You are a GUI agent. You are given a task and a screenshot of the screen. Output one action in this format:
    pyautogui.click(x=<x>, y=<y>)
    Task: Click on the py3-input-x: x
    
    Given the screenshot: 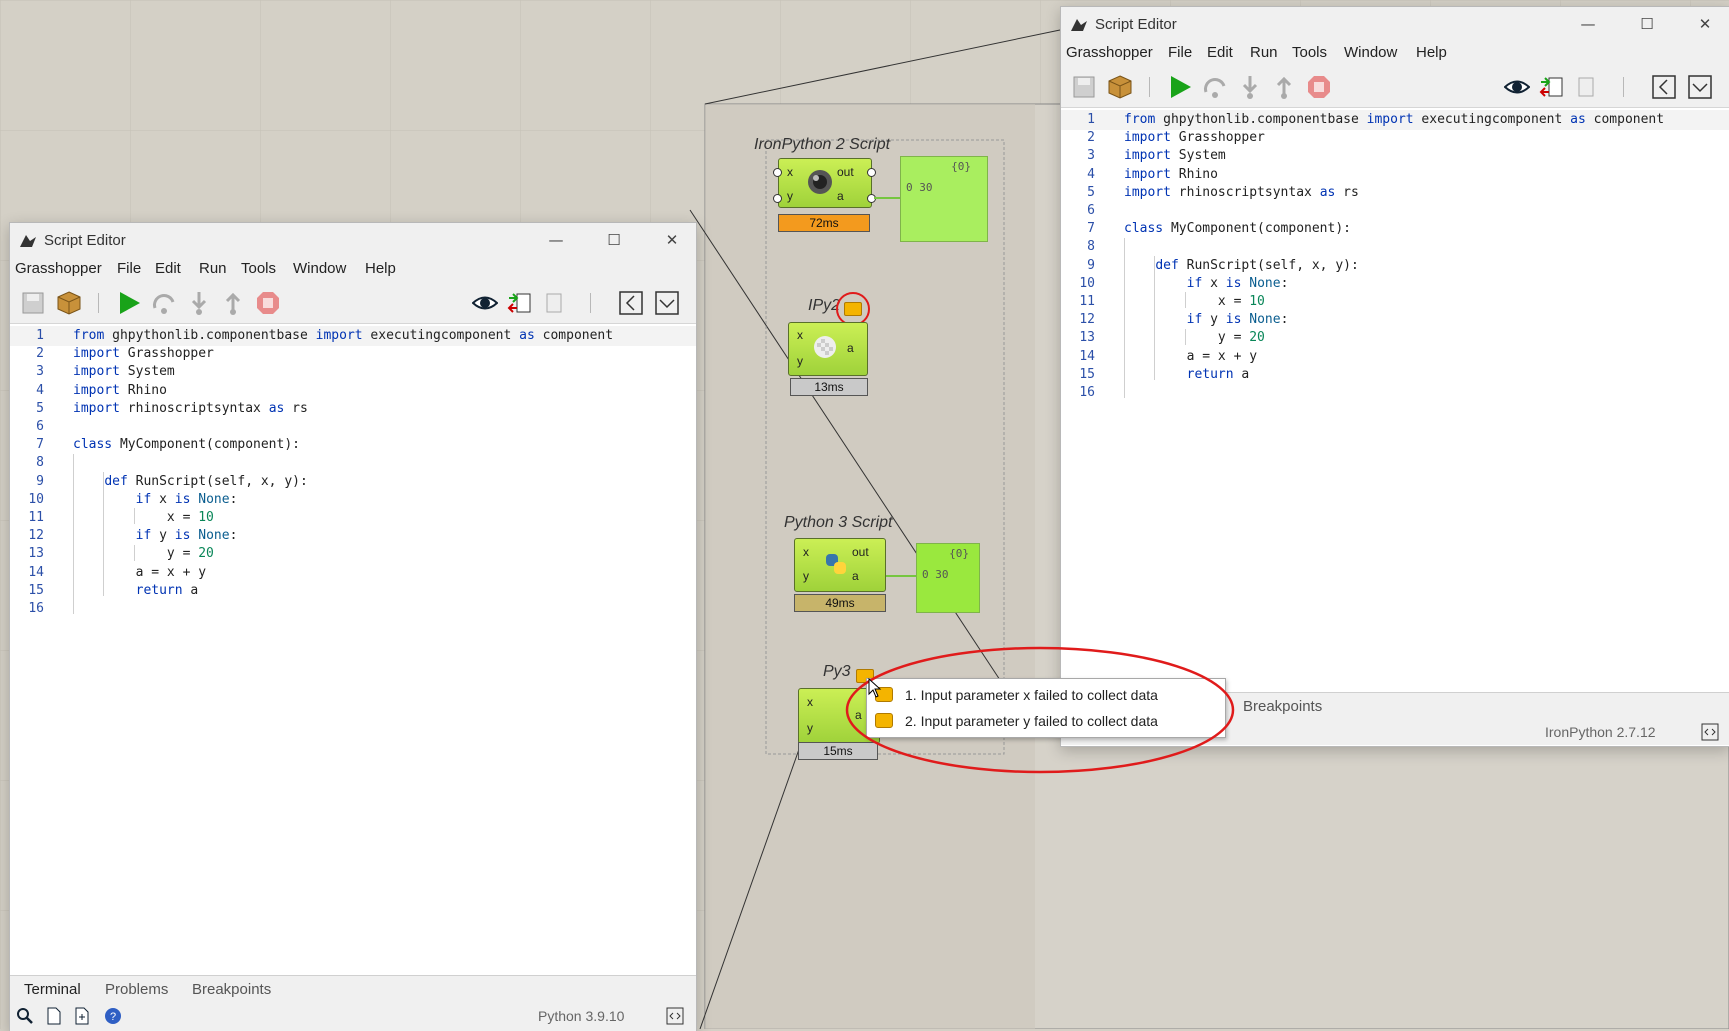 What is the action you would take?
    pyautogui.click(x=810, y=702)
    